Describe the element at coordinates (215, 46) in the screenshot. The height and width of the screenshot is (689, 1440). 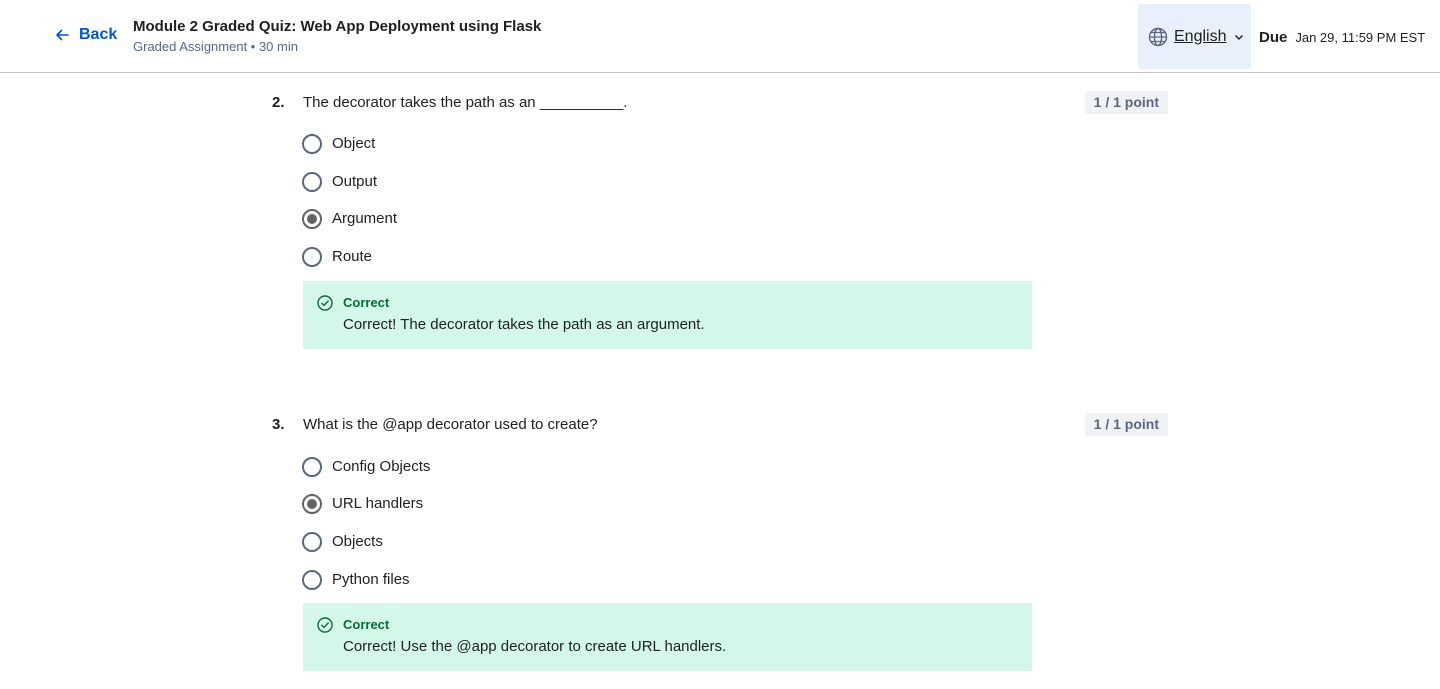
I see `page-subtitle: Graded Assignment • 30 min` at that location.